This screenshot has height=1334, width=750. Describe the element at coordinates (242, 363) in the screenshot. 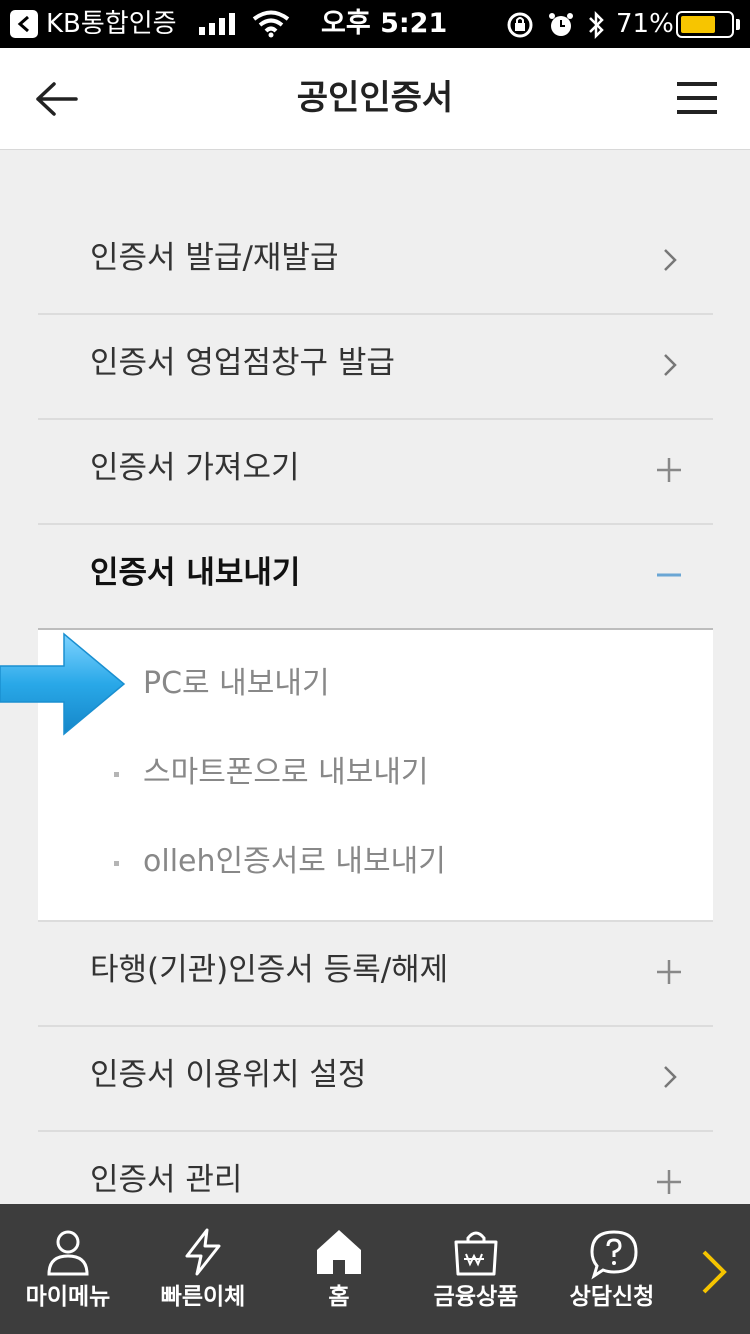

I see `menu-item-label: 인증서 영업점창구 발급` at that location.